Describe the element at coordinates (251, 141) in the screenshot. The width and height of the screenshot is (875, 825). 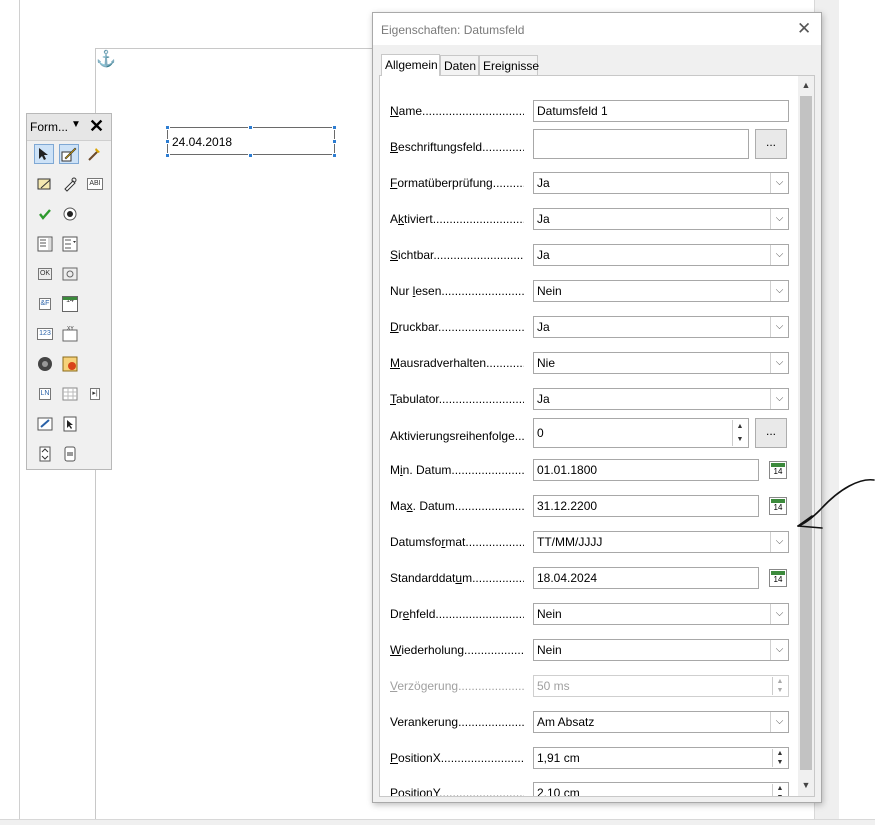
I see `date-field-control: 24.04.2018` at that location.